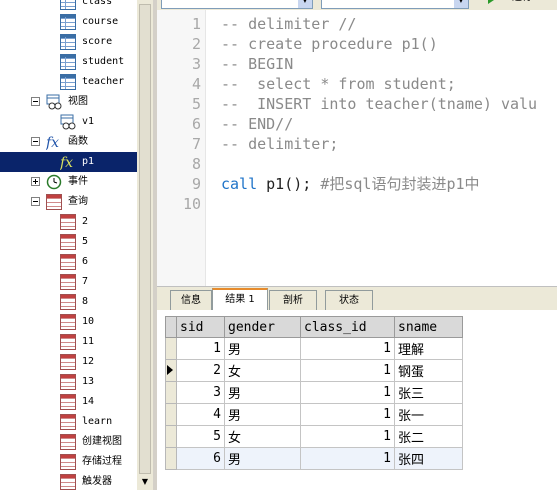 This screenshot has width=557, height=490. I want to click on tree-item: 存储过程, so click(68, 462).